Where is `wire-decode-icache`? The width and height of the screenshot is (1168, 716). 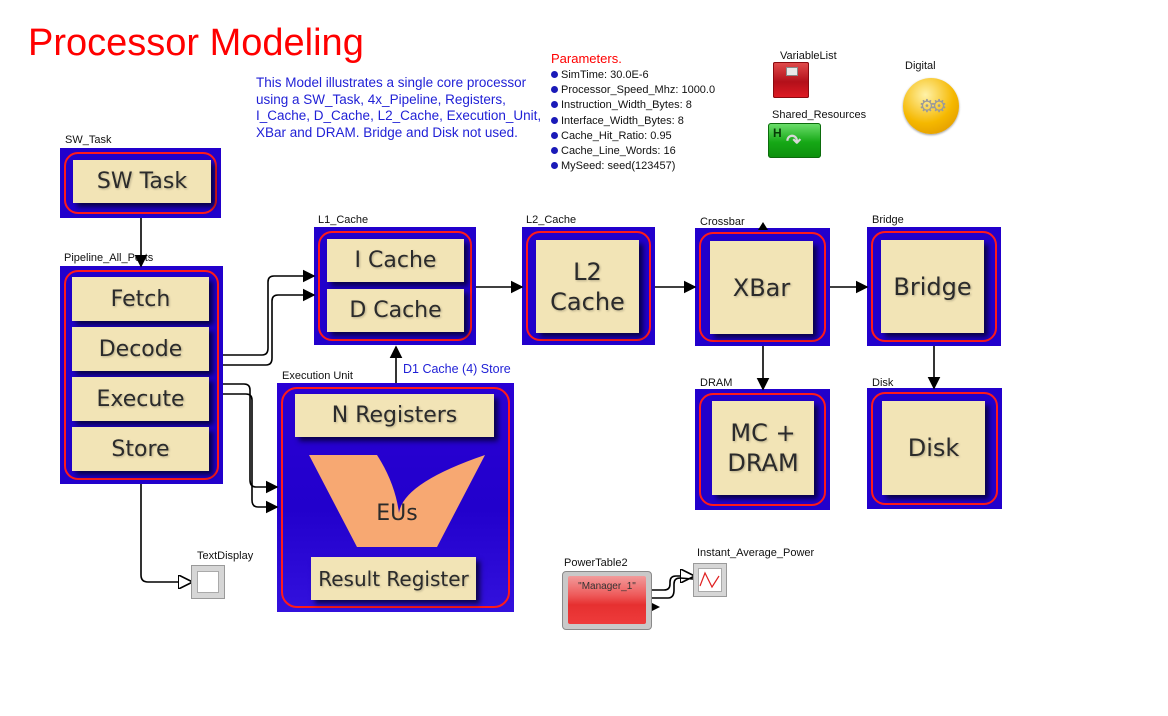
wire-decode-icache is located at coordinates (269, 312).